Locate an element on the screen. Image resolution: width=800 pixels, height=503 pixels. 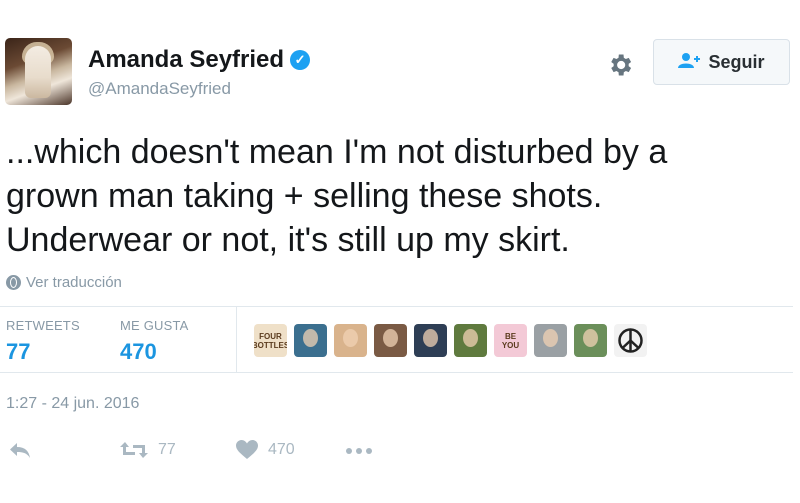
translate-link: Ver traducción is located at coordinates (64, 282).